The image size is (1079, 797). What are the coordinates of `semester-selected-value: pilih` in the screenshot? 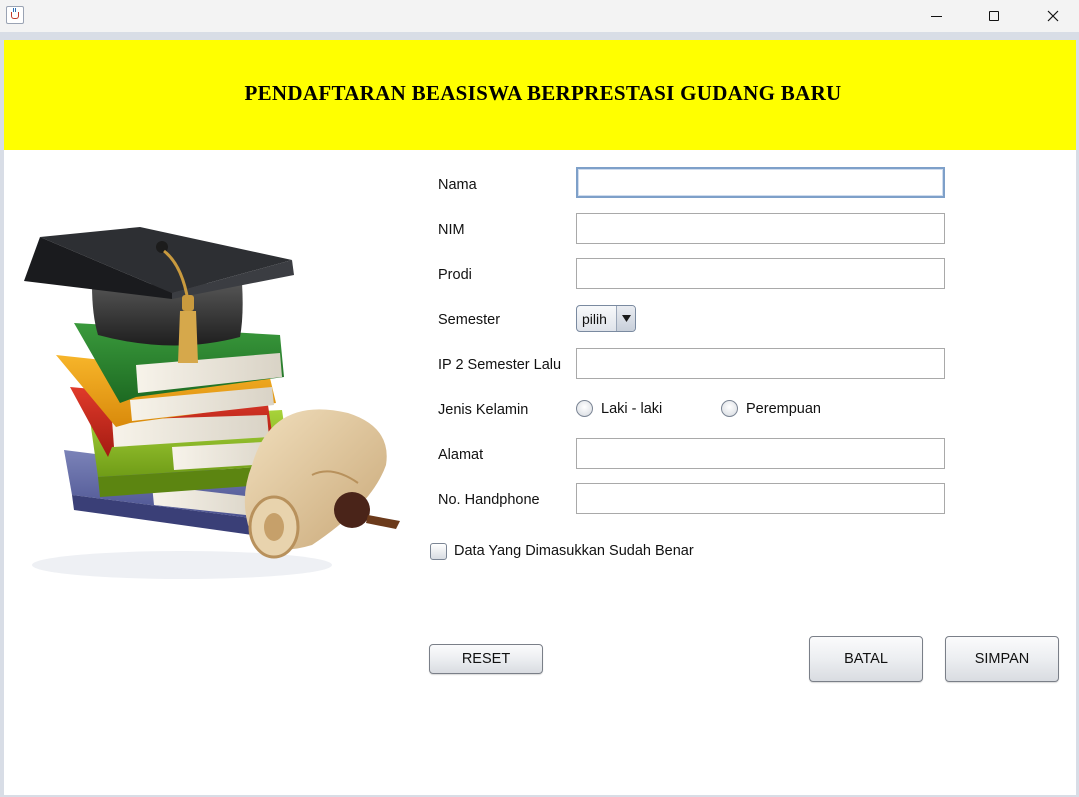 It's located at (594, 318).